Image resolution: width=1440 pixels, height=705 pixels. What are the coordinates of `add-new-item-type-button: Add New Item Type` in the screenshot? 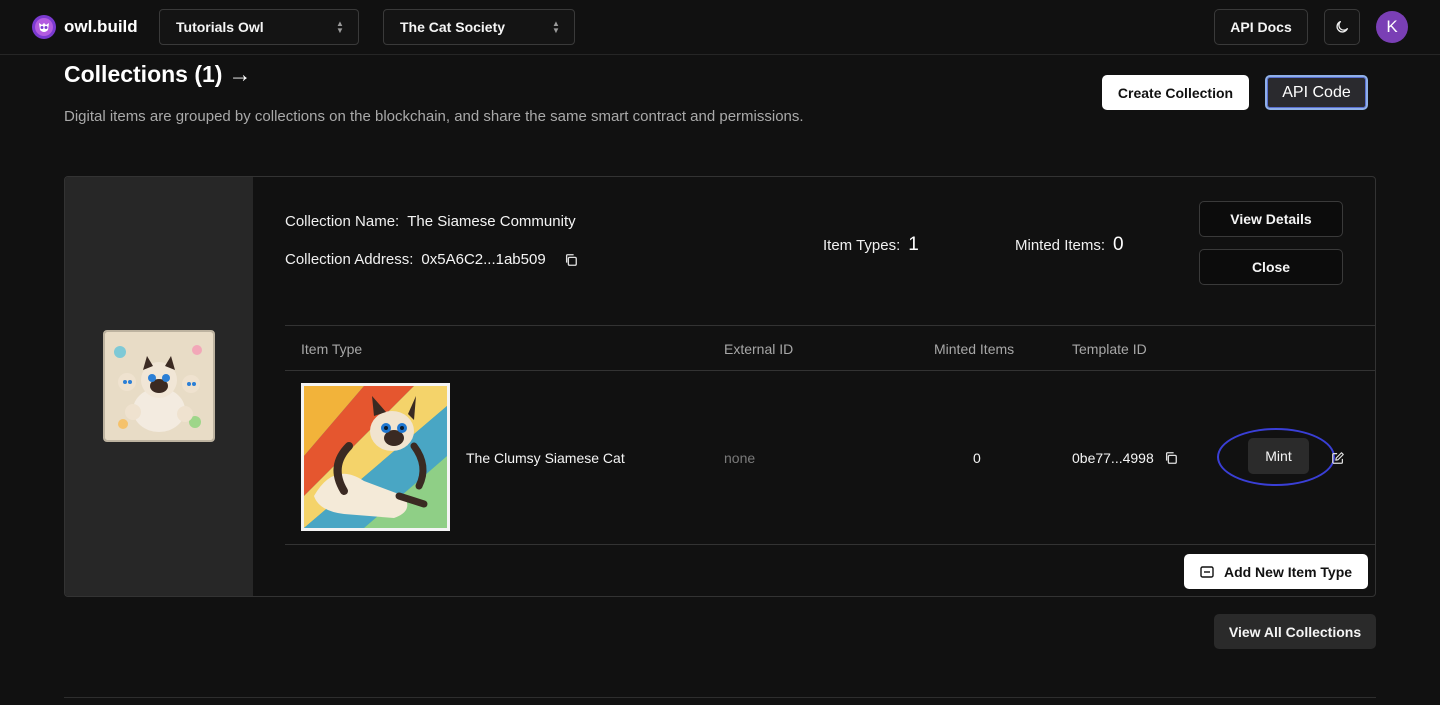 It's located at (1276, 571).